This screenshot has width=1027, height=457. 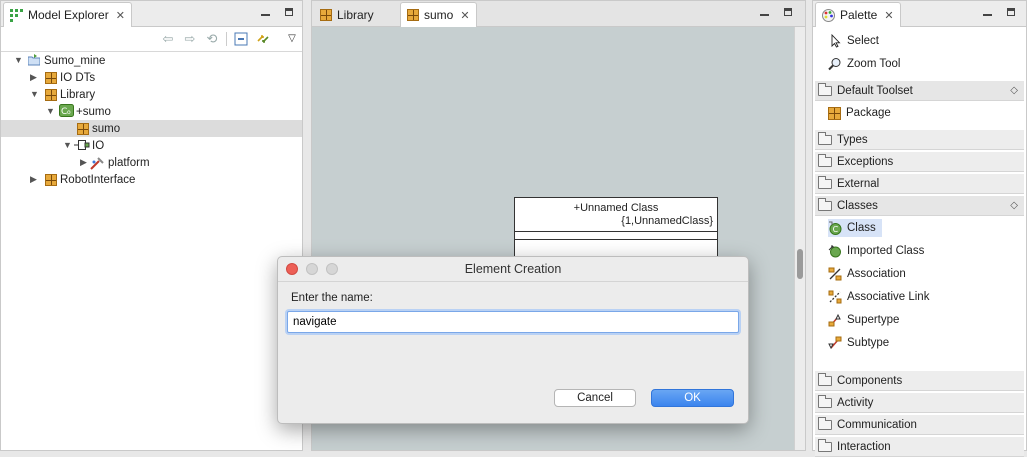 I want to click on uml-class-divider, so click(x=616, y=239).